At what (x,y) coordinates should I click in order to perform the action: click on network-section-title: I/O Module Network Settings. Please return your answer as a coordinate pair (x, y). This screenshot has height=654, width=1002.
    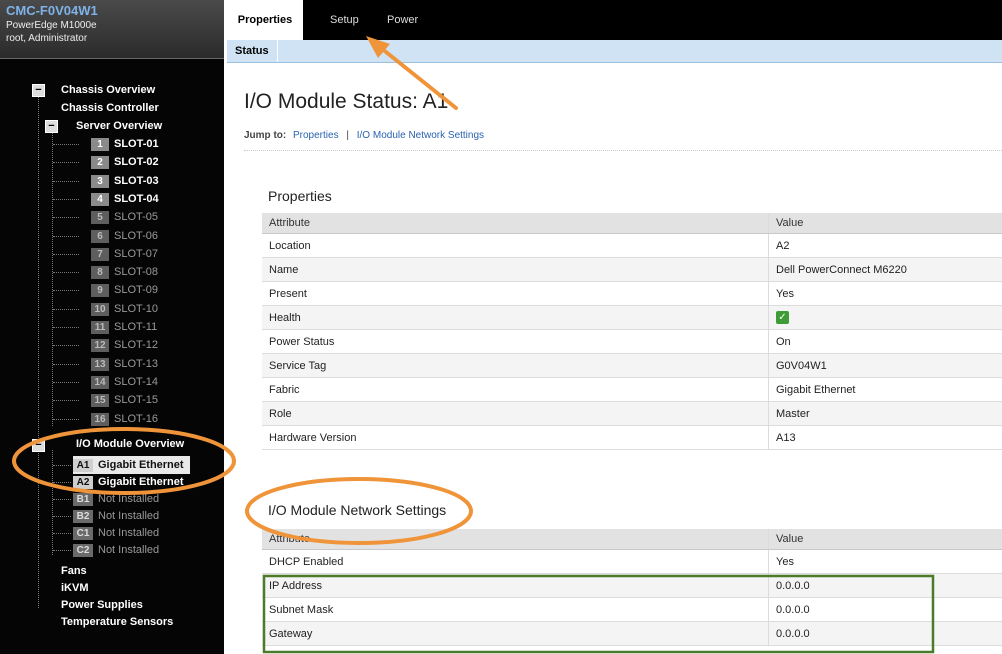
    Looking at the image, I should click on (357, 510).